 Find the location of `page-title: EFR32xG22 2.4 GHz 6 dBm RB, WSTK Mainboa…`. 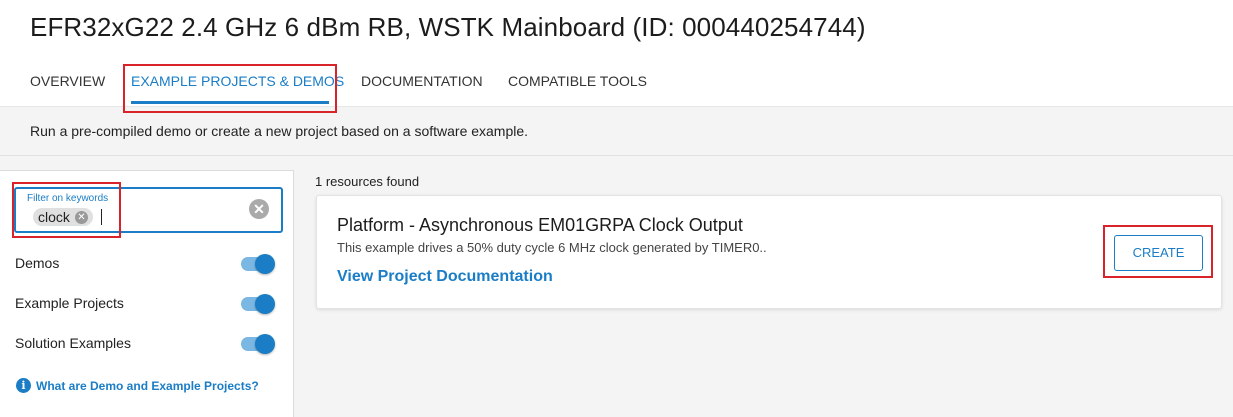

page-title: EFR32xG22 2.4 GHz 6 dBm RB, WSTK Mainboa… is located at coordinates (448, 27).